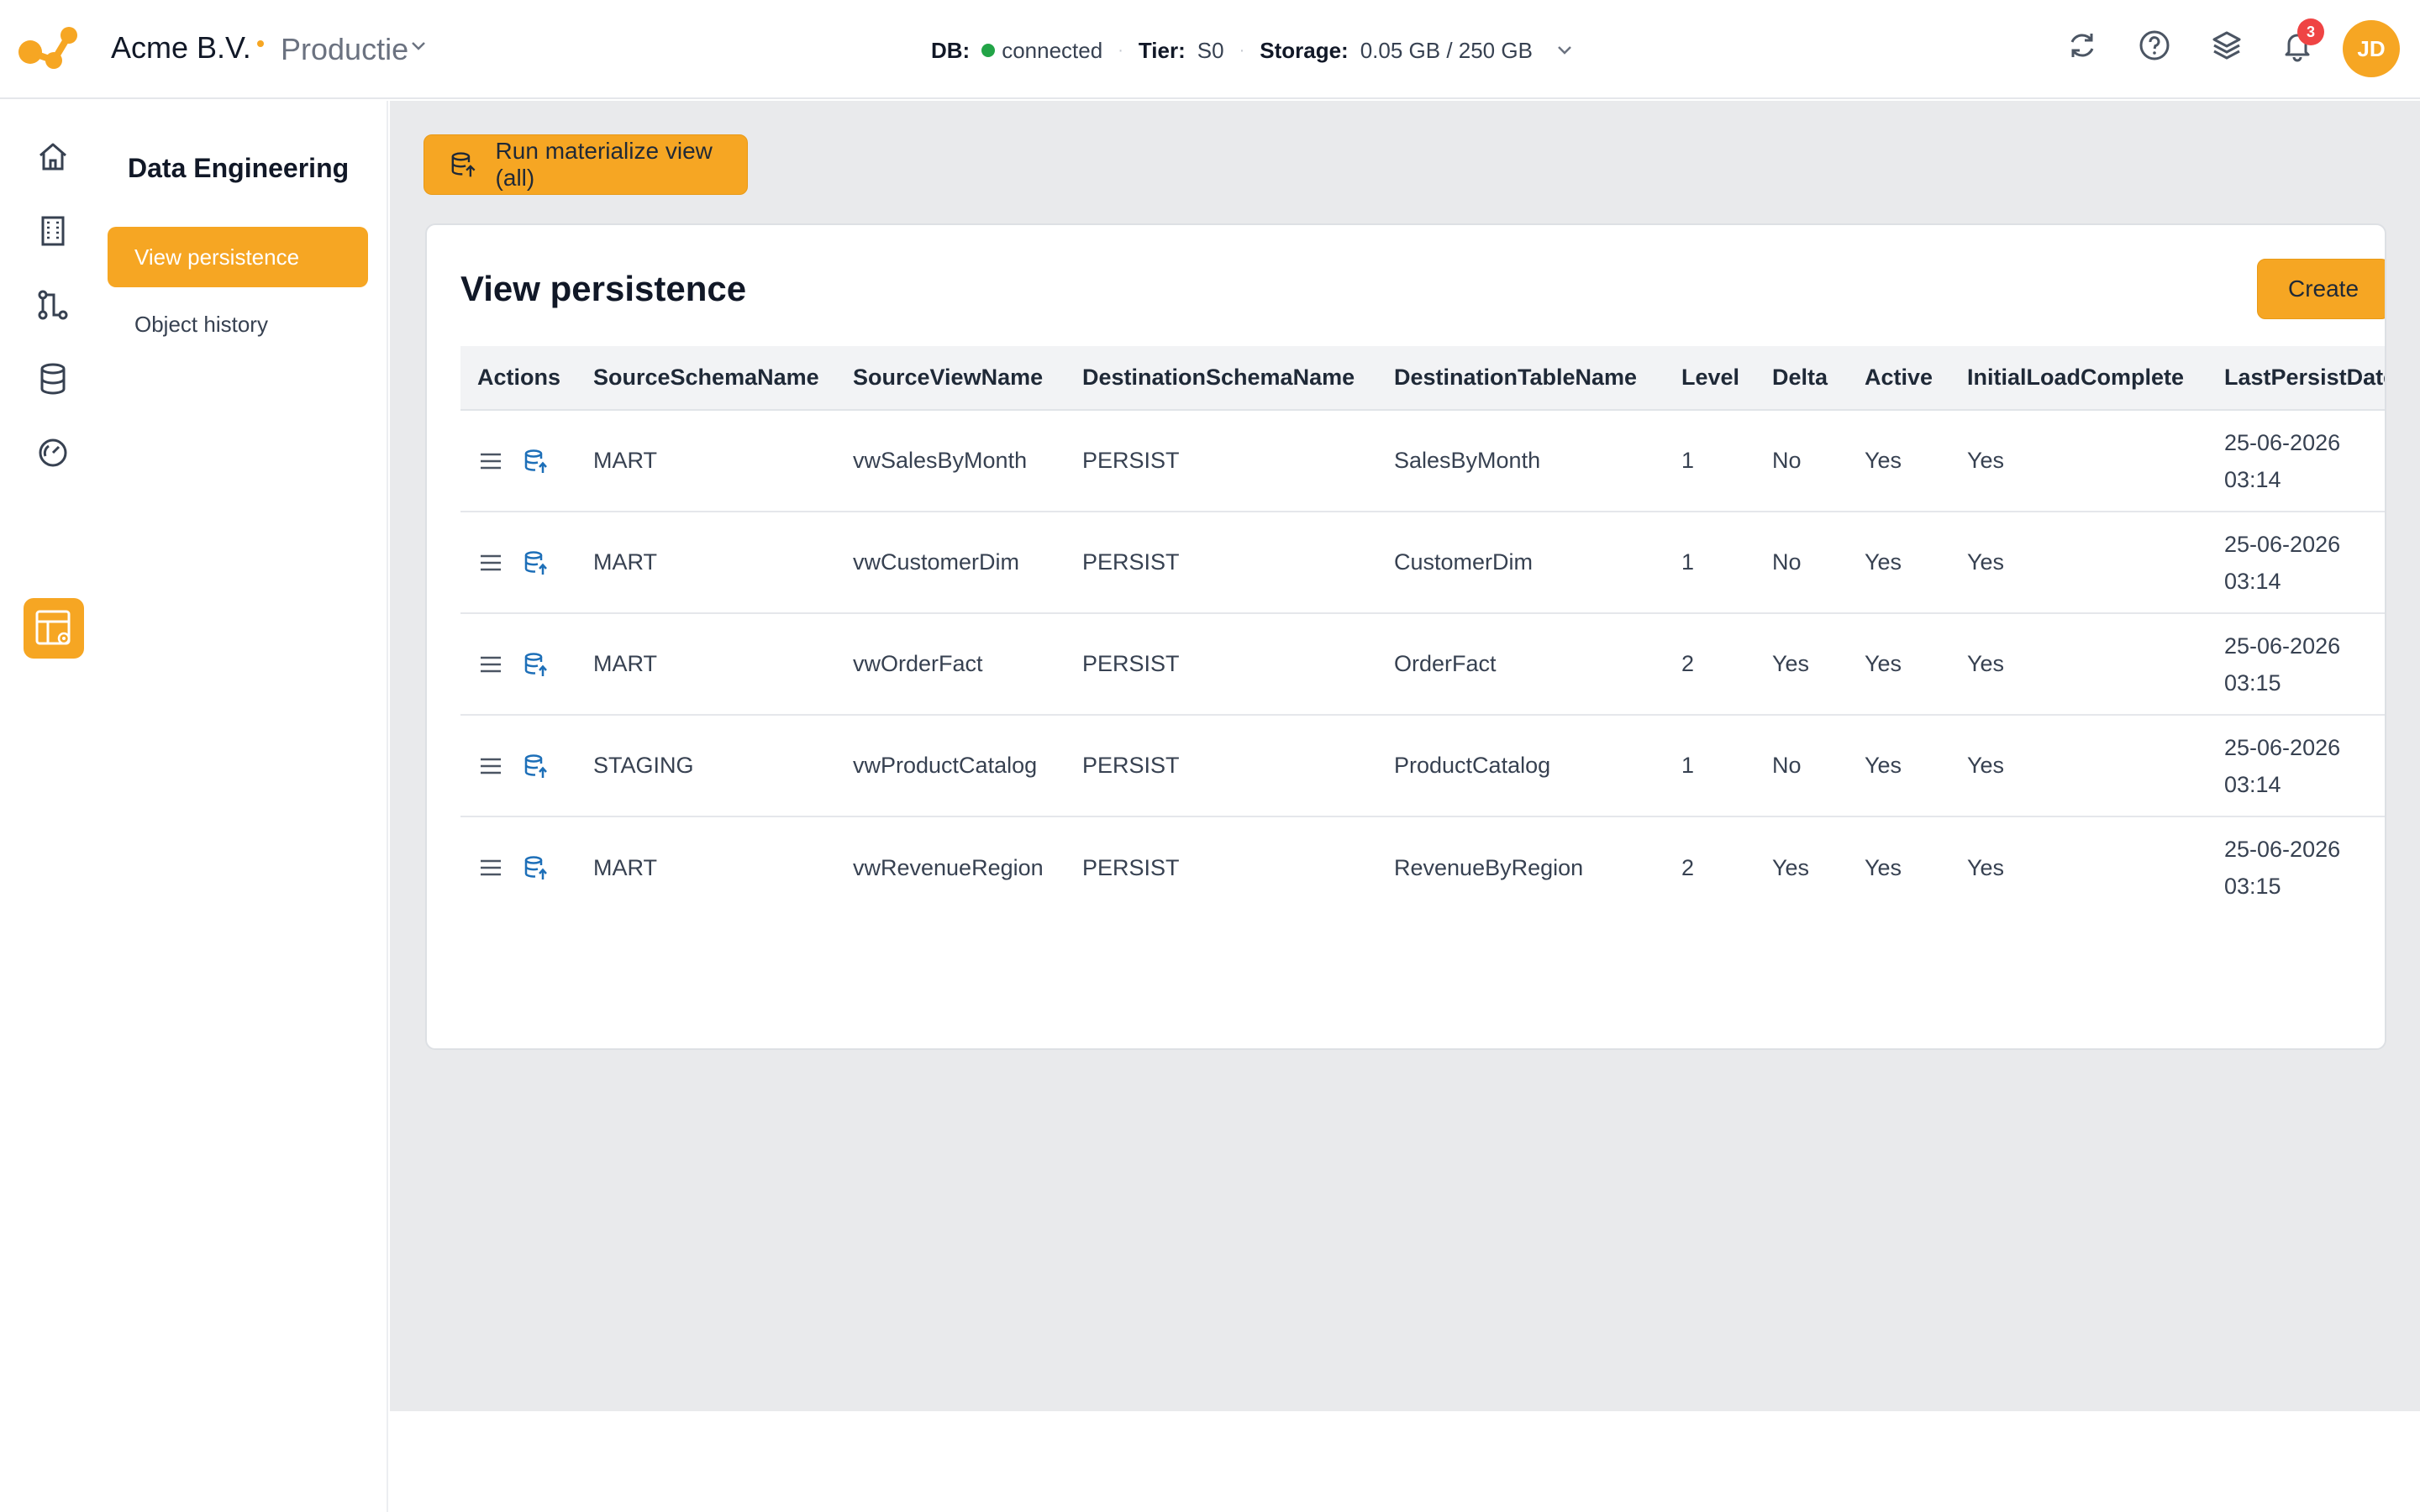 This screenshot has height=1512, width=2420. What do you see at coordinates (1899, 378) in the screenshot?
I see `col-active: Active` at bounding box center [1899, 378].